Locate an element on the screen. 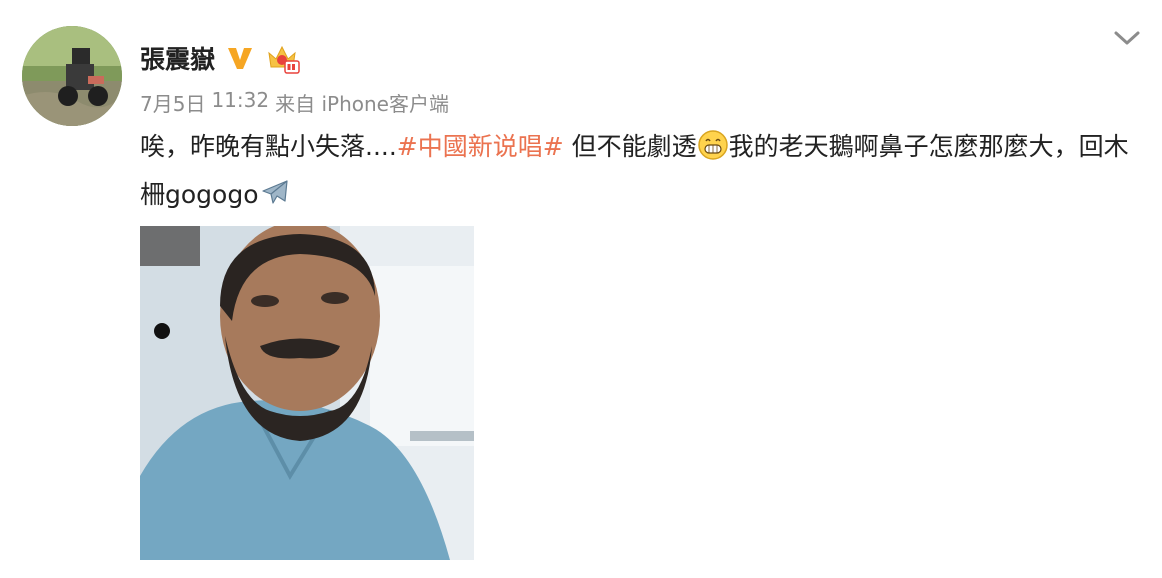 This screenshot has width=1162, height=578. avatar is located at coordinates (72, 76).